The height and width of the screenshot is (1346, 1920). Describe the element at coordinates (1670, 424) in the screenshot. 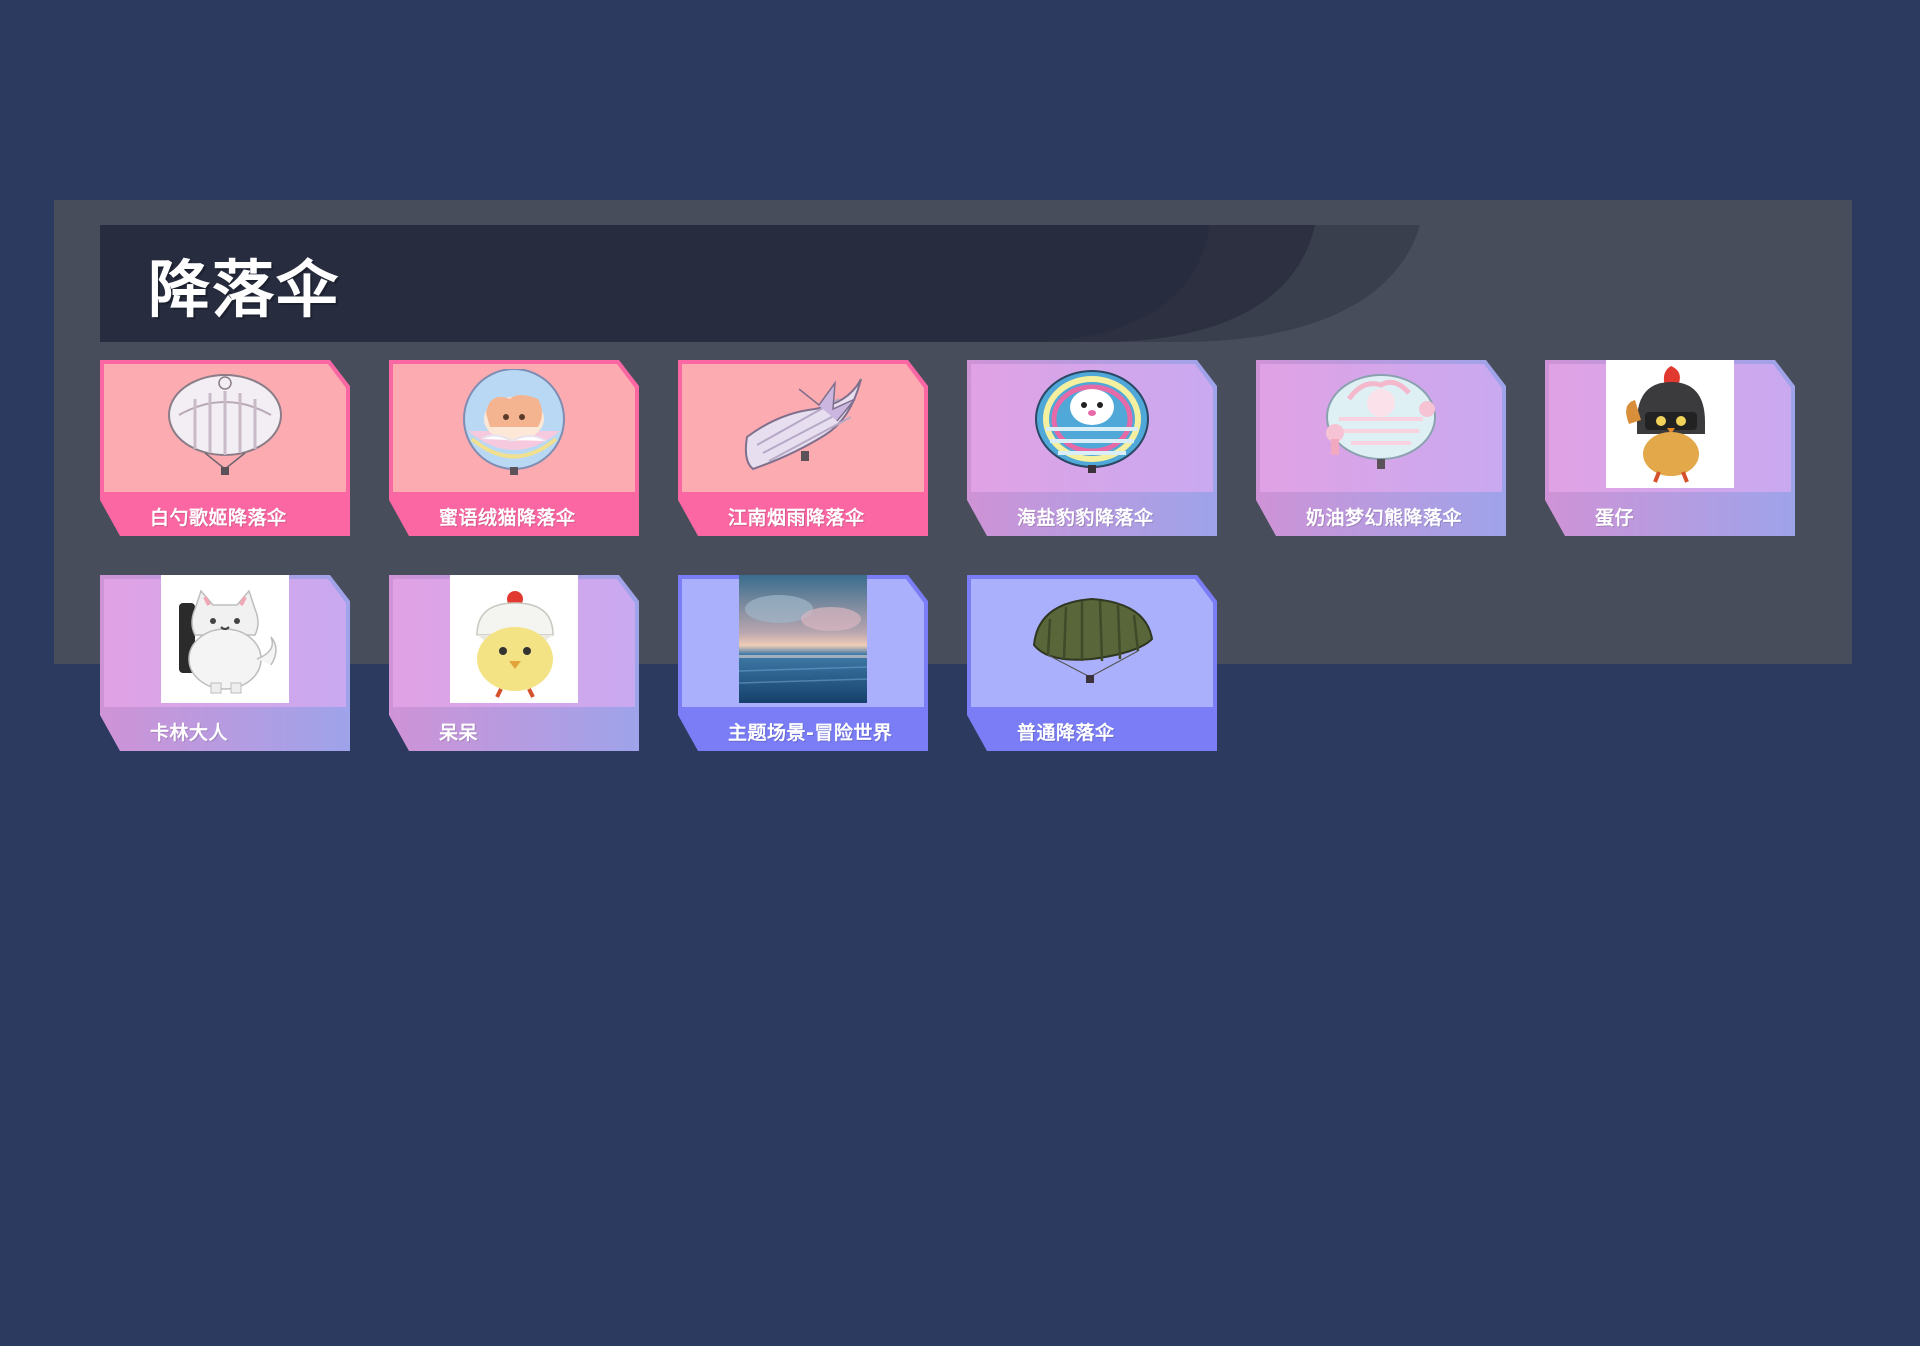

I see `eggy-helmet-icon` at that location.